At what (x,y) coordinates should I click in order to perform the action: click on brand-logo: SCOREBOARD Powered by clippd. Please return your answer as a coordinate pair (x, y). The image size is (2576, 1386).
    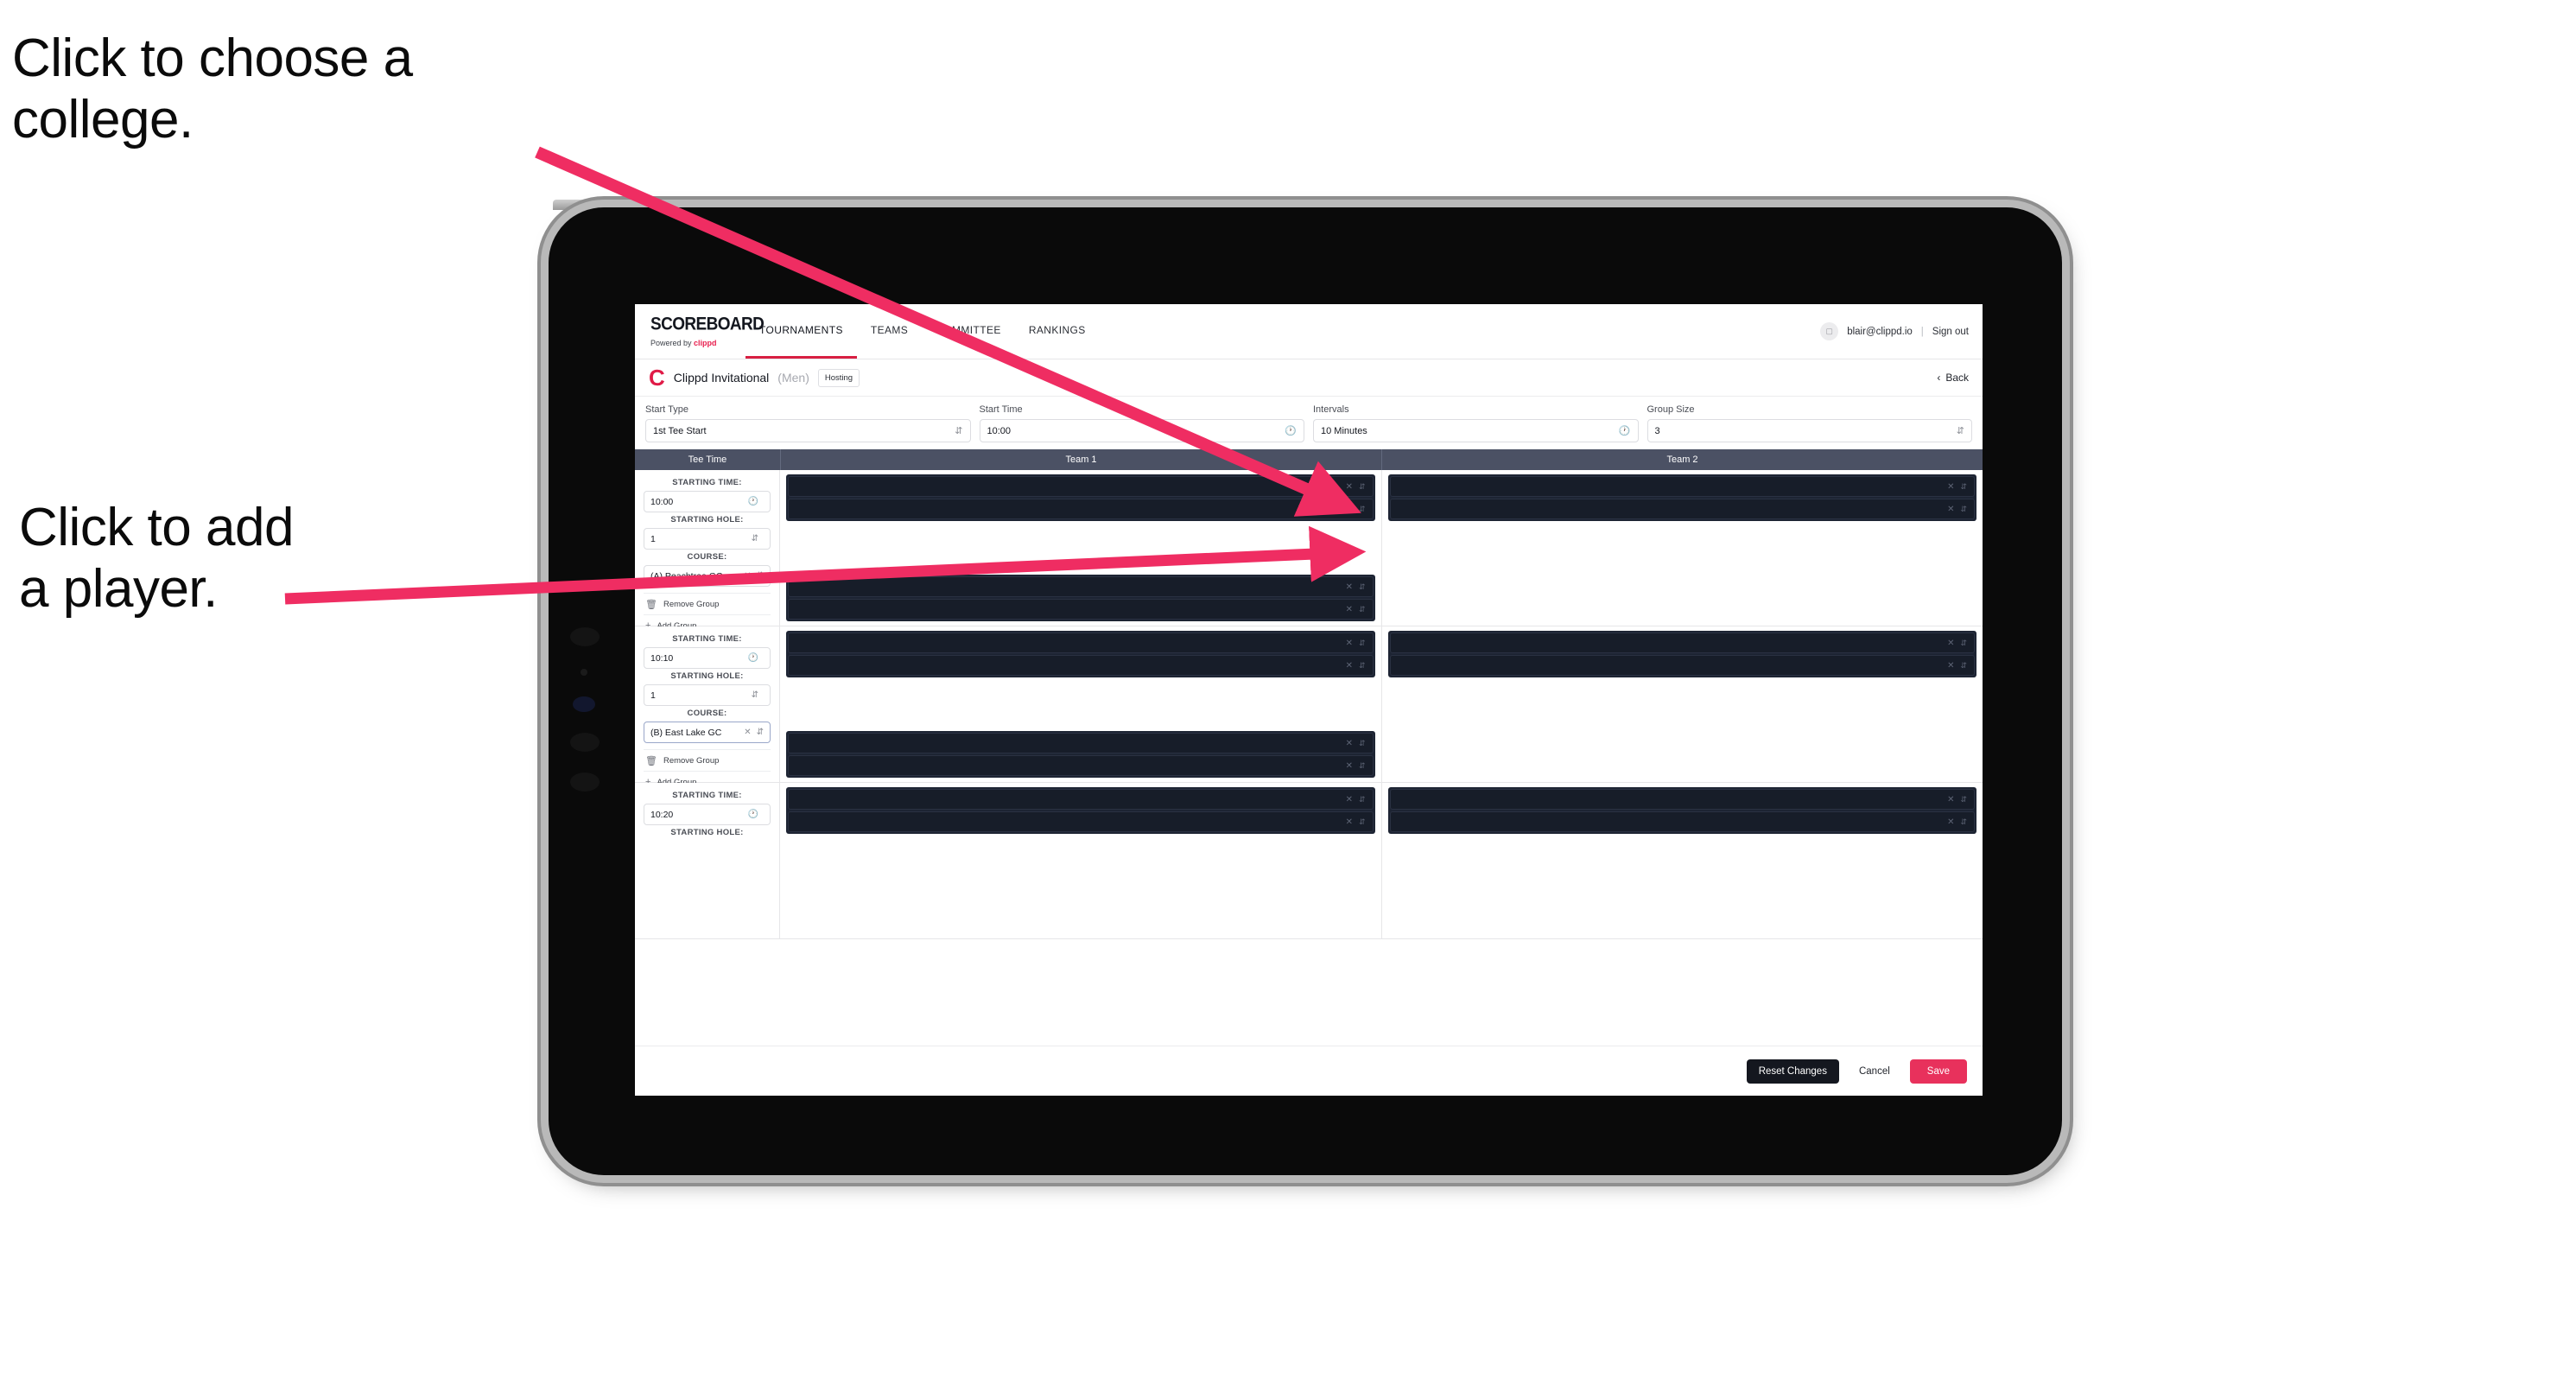
    Looking at the image, I should click on (700, 331).